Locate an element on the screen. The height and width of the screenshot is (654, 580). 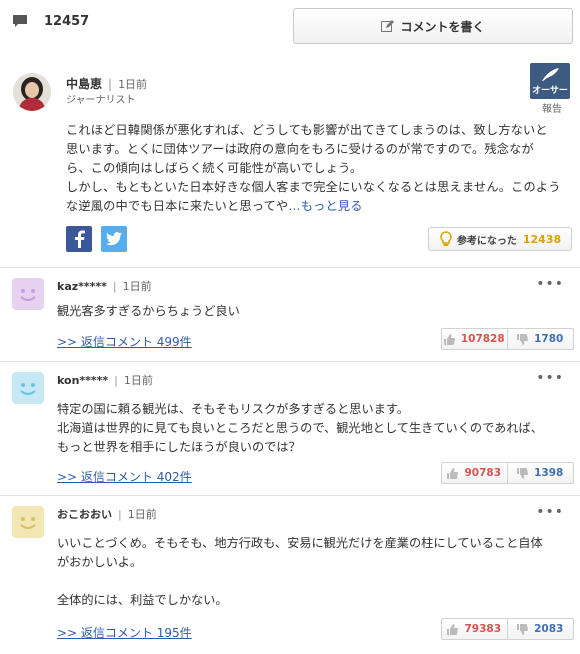
user-name: kon***** is located at coordinates (82, 380).